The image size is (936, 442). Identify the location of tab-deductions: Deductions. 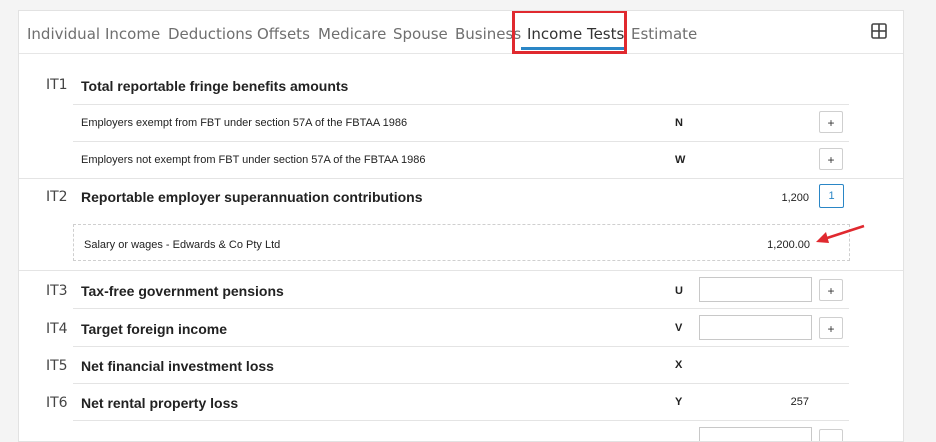
(210, 34).